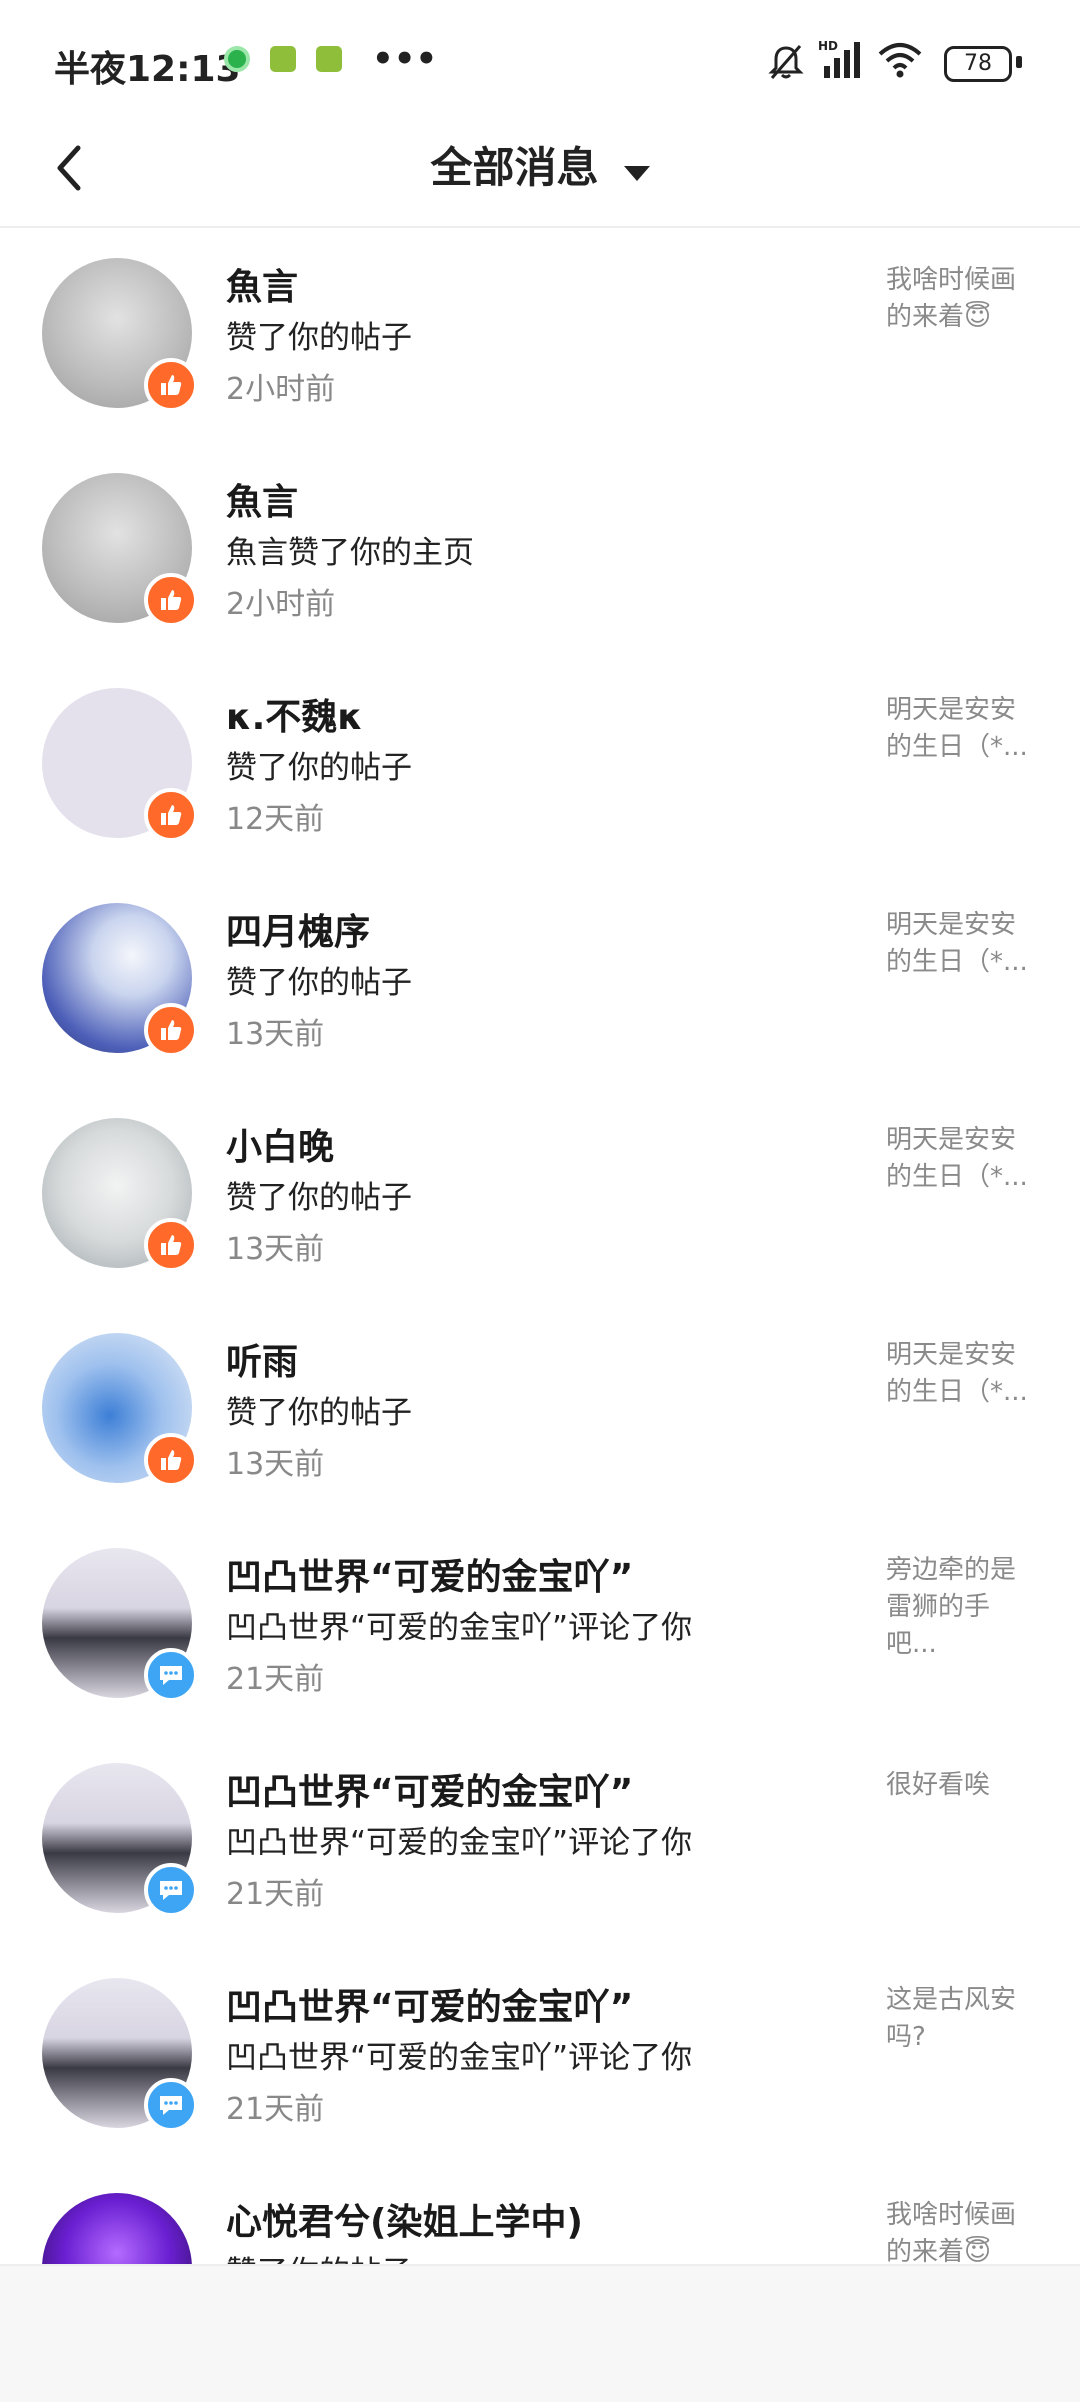  Describe the element at coordinates (294, 717) in the screenshot. I see `sender-name: κ.不魏κ` at that location.